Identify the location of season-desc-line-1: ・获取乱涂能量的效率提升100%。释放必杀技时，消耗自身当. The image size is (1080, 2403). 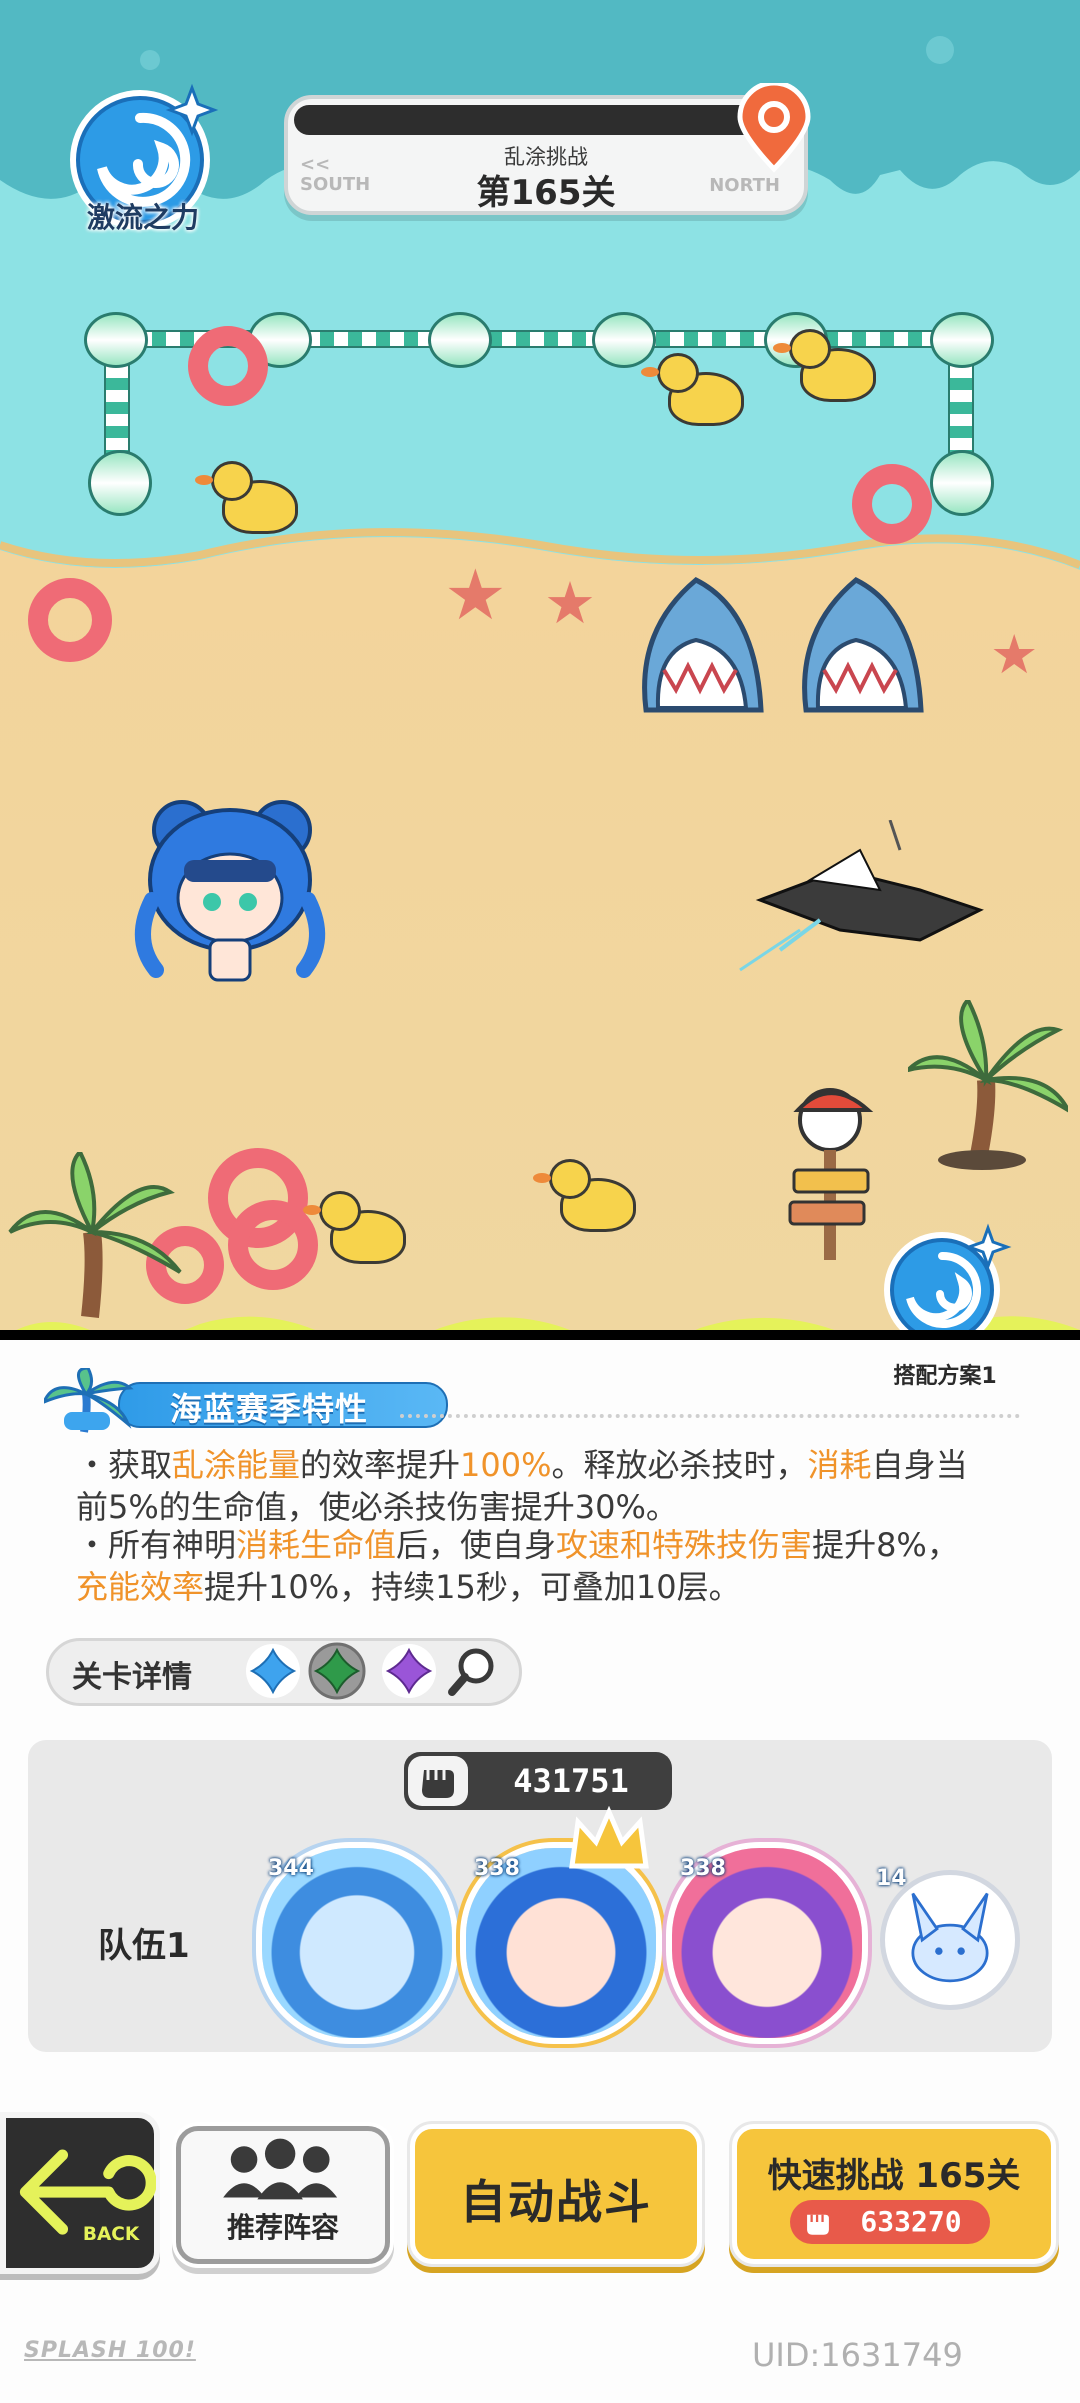
(522, 1465).